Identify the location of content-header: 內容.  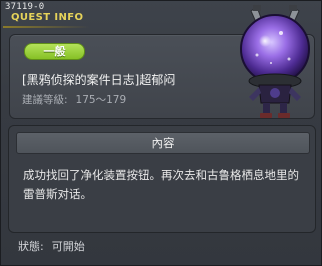
(163, 143).